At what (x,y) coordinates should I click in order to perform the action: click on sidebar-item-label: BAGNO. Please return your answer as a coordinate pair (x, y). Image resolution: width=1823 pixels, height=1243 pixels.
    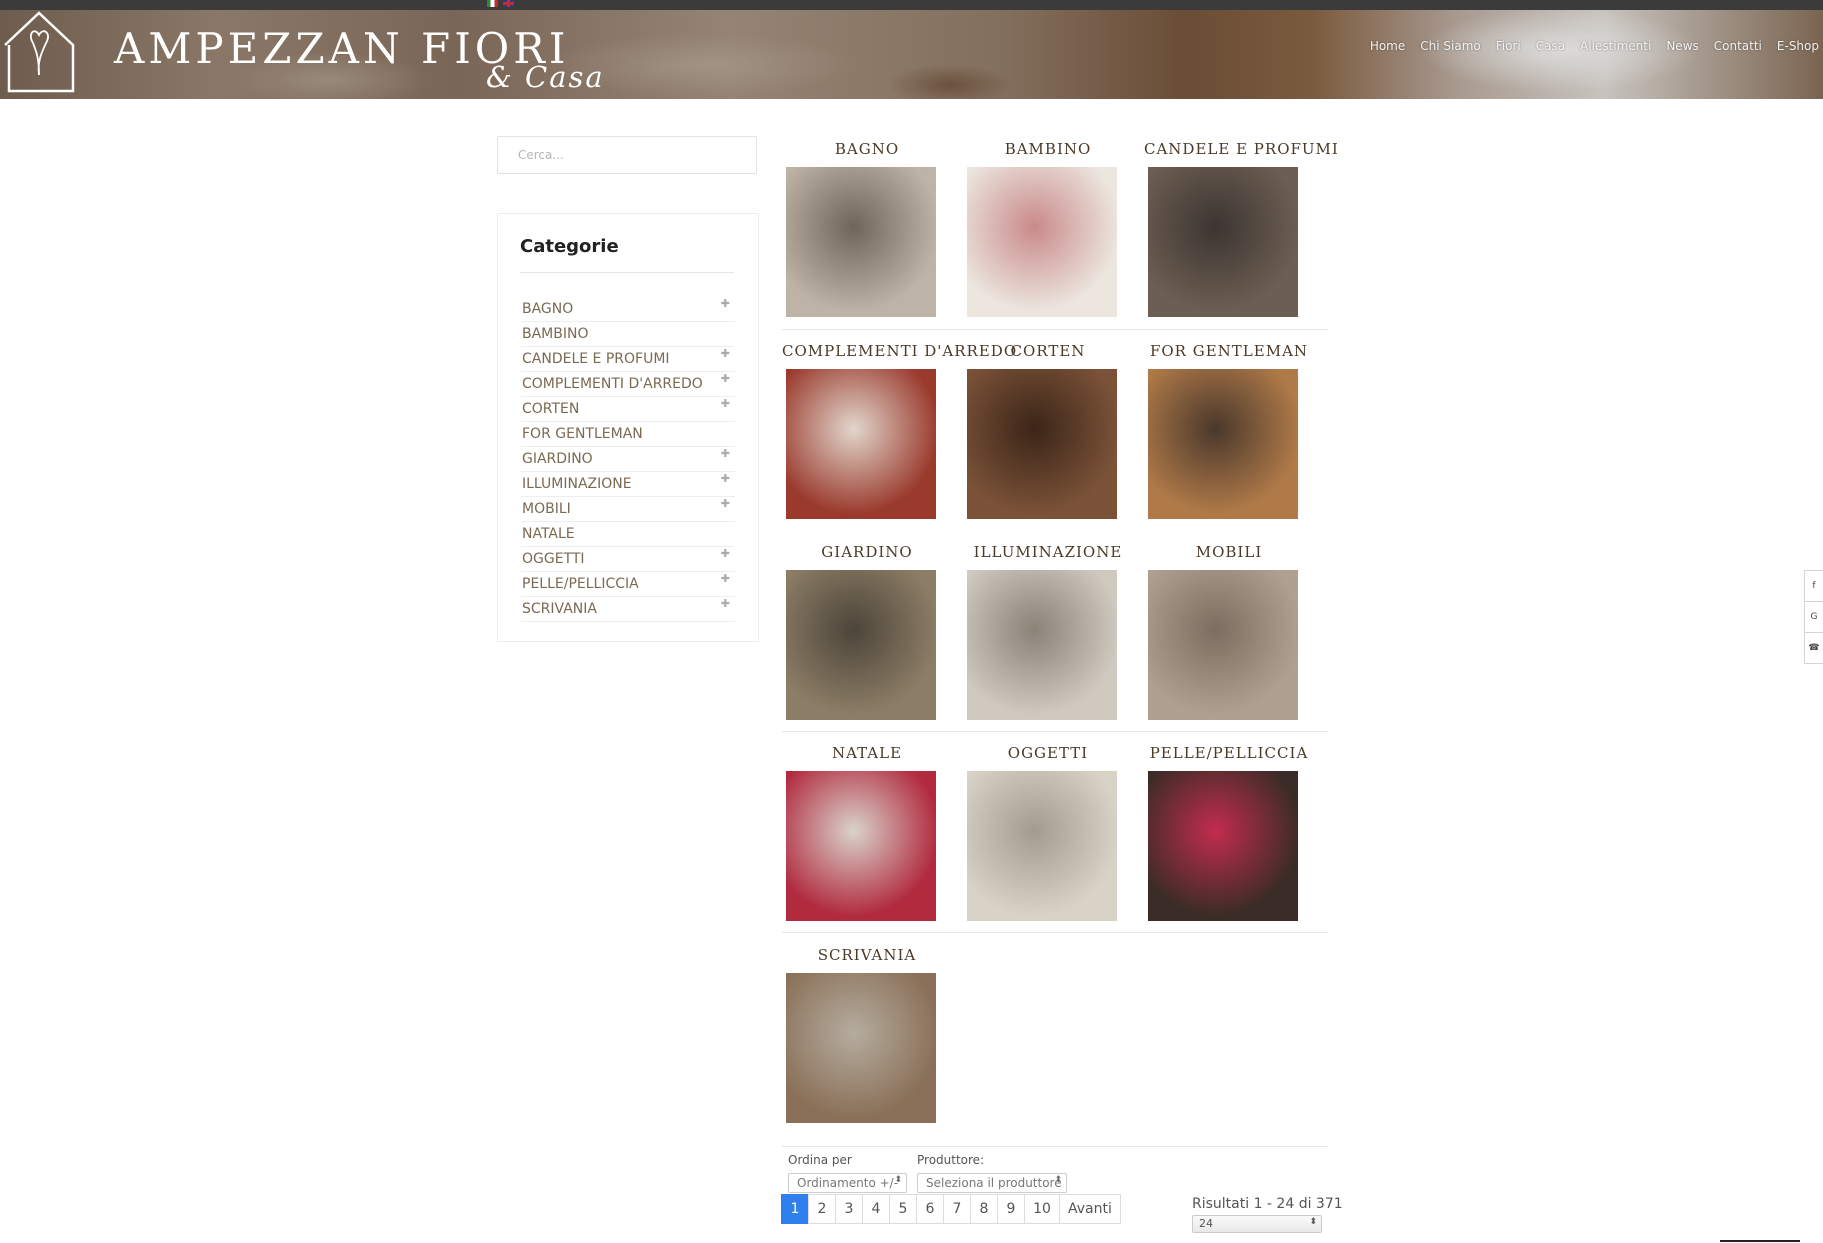
    Looking at the image, I should click on (548, 309).